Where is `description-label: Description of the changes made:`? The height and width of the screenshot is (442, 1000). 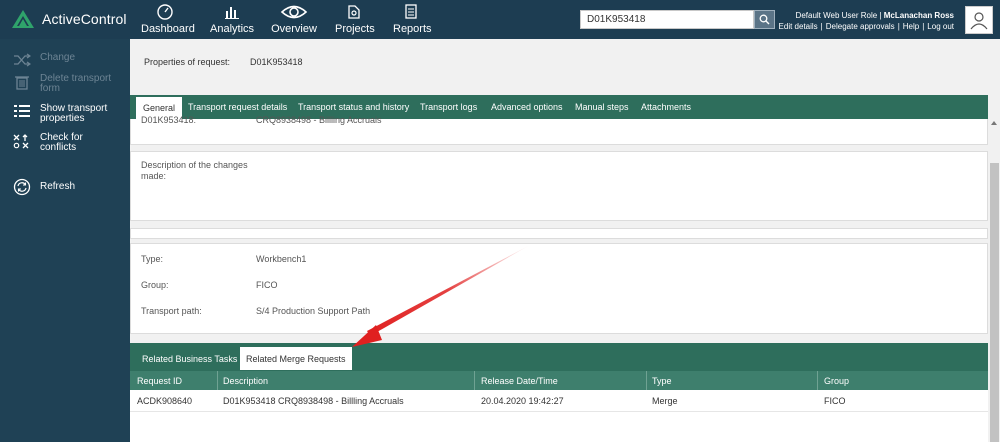
description-label: Description of the changes made: is located at coordinates (194, 170).